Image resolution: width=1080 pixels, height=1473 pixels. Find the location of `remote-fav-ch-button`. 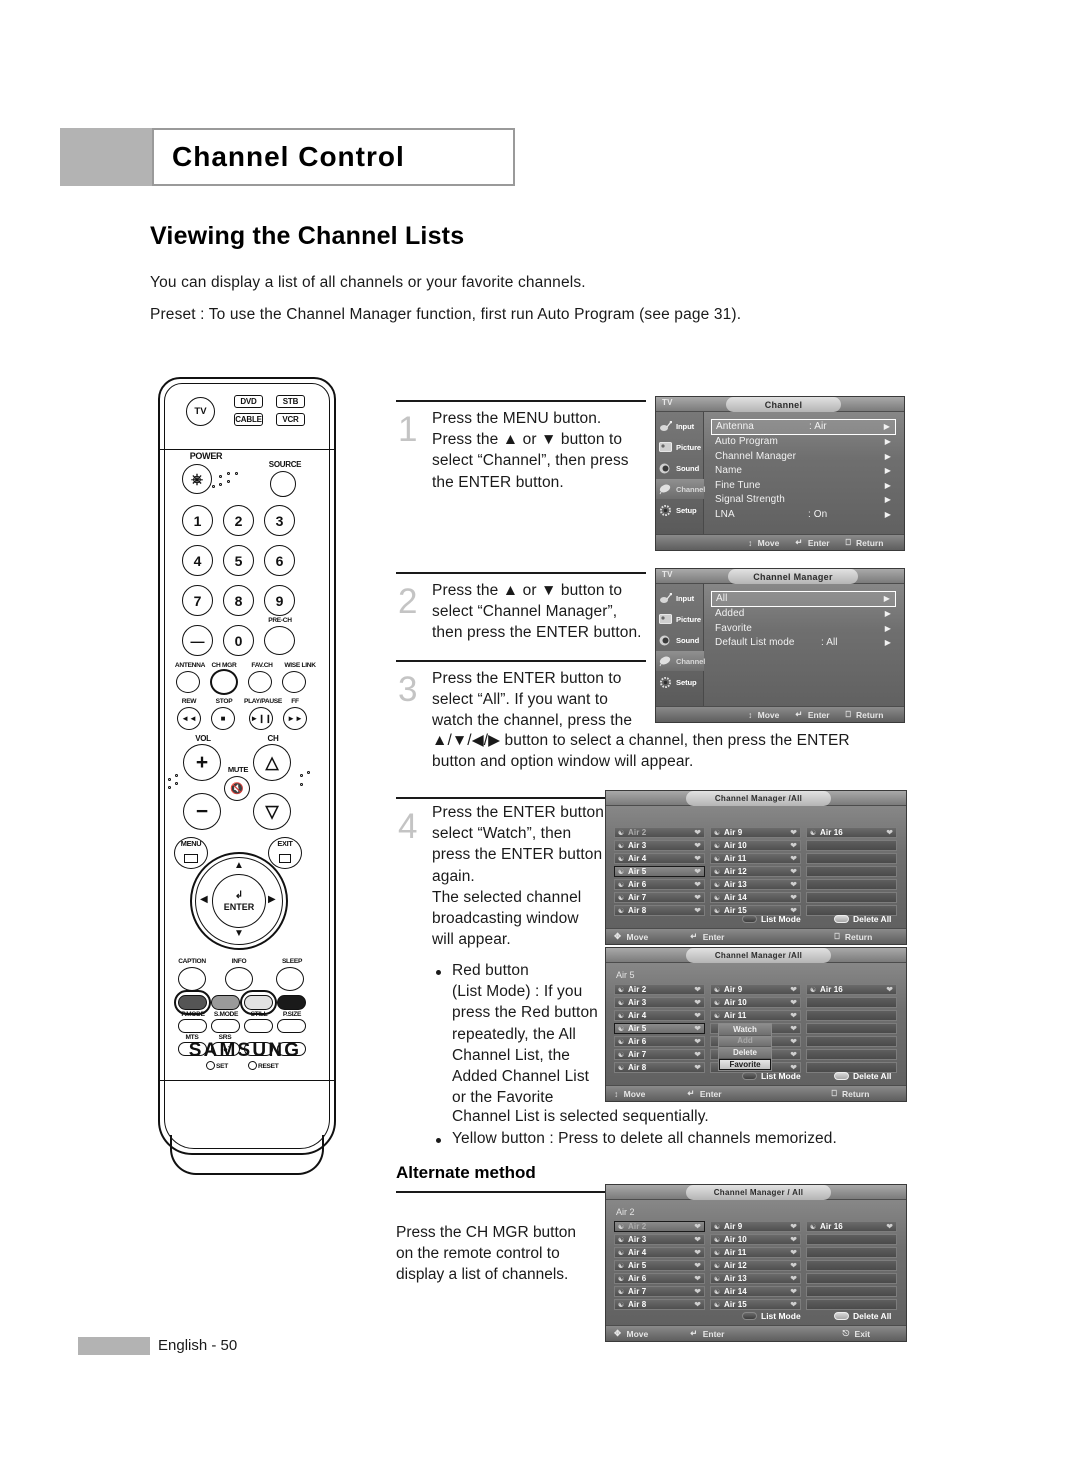

remote-fav-ch-button is located at coordinates (260, 682).